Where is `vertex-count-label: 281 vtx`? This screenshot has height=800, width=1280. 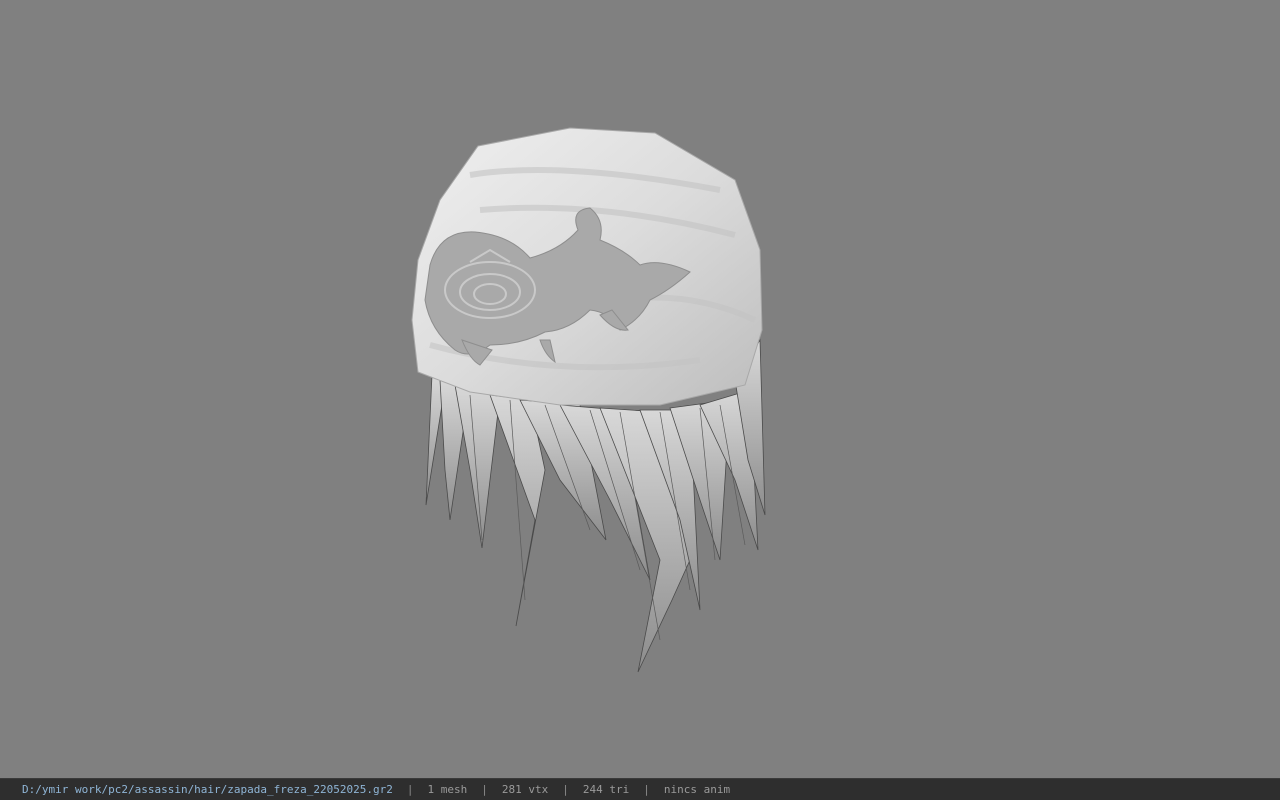
vertex-count-label: 281 vtx is located at coordinates (525, 789).